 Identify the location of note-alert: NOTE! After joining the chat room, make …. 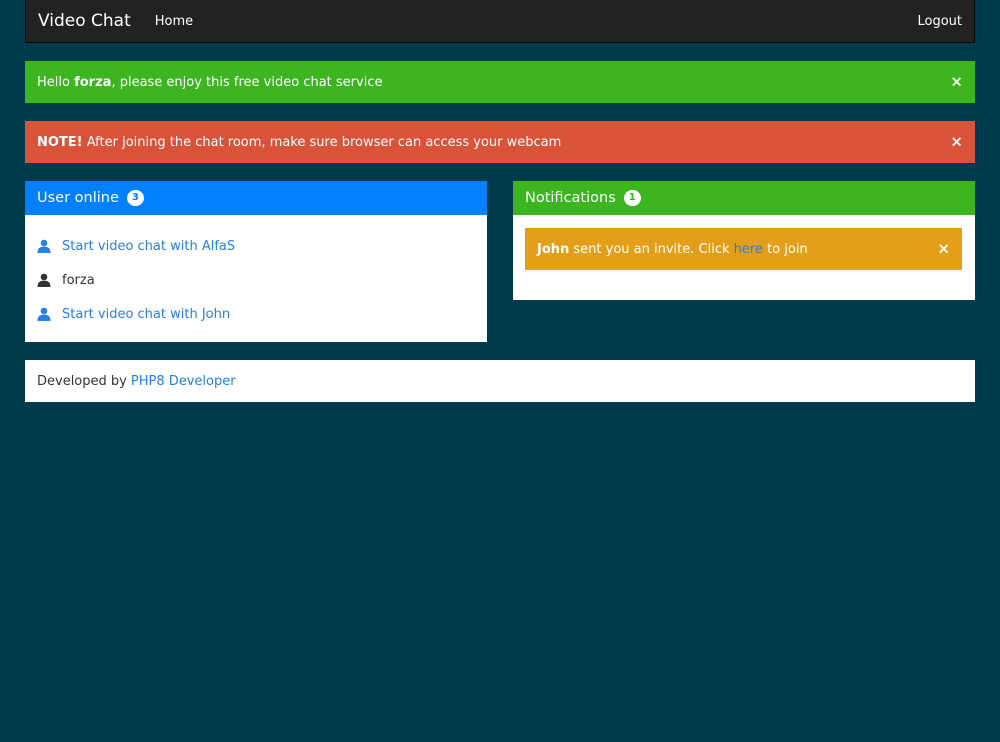
(500, 142).